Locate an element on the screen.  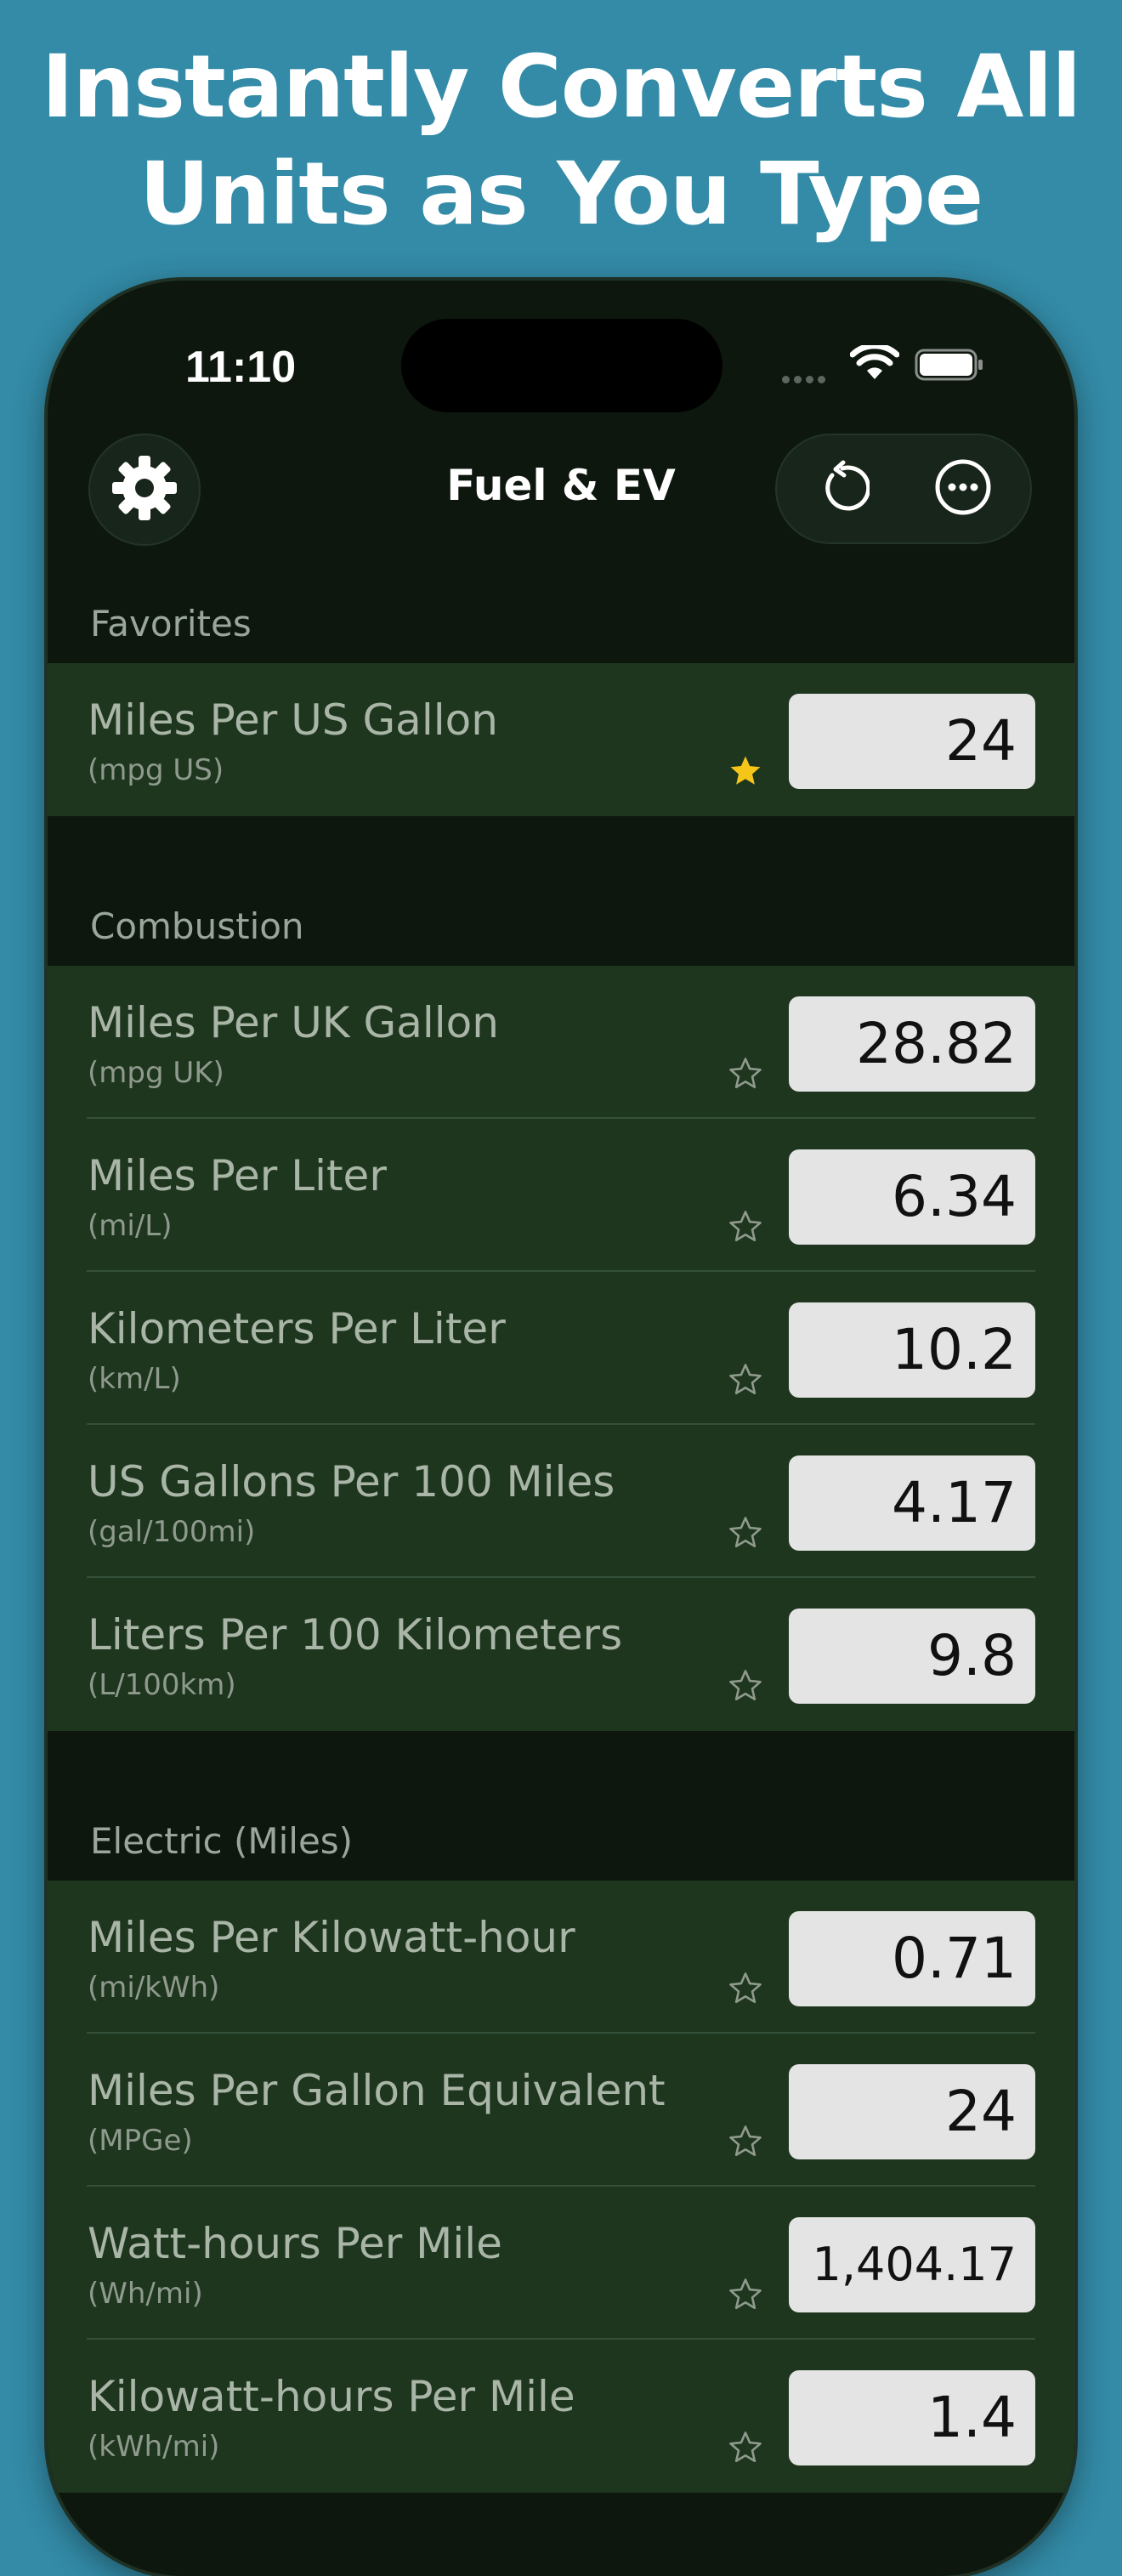
unit-value-input: 0.71 is located at coordinates (912, 1959).